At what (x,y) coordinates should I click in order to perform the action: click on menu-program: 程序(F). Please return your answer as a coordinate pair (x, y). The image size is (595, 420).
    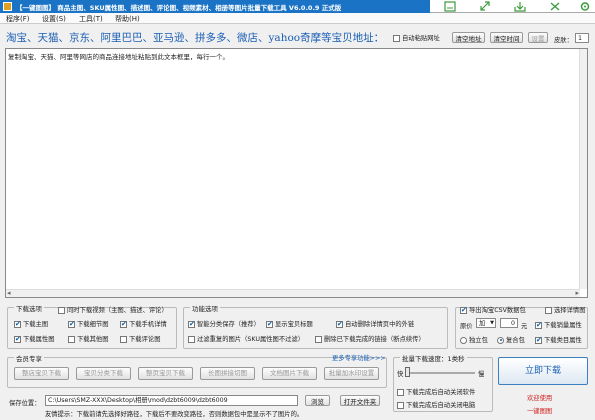
    Looking at the image, I should click on (18, 19).